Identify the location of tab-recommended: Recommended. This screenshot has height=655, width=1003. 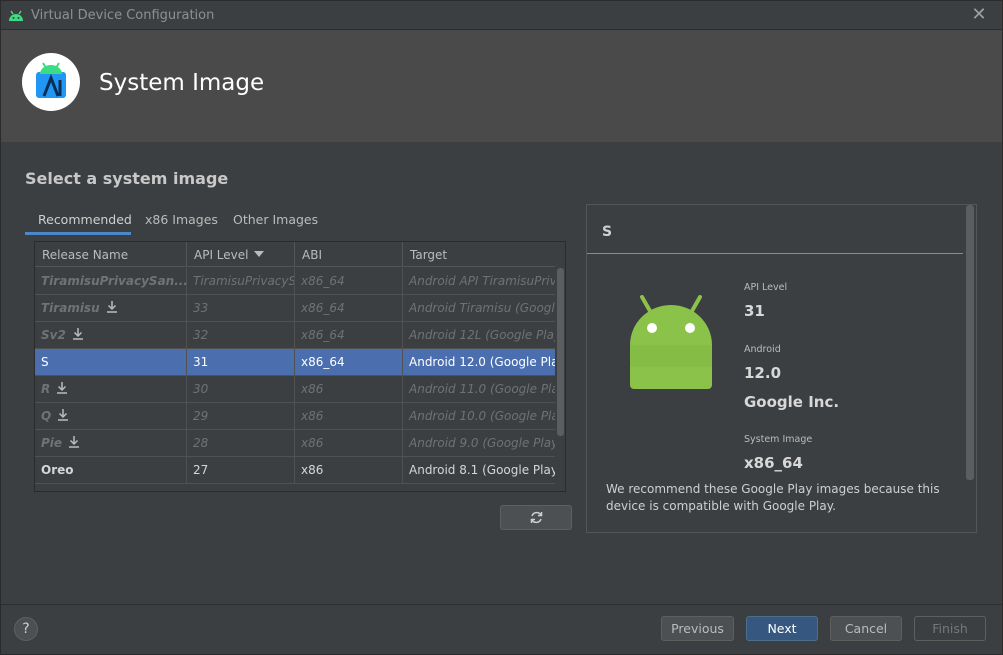
(78, 221).